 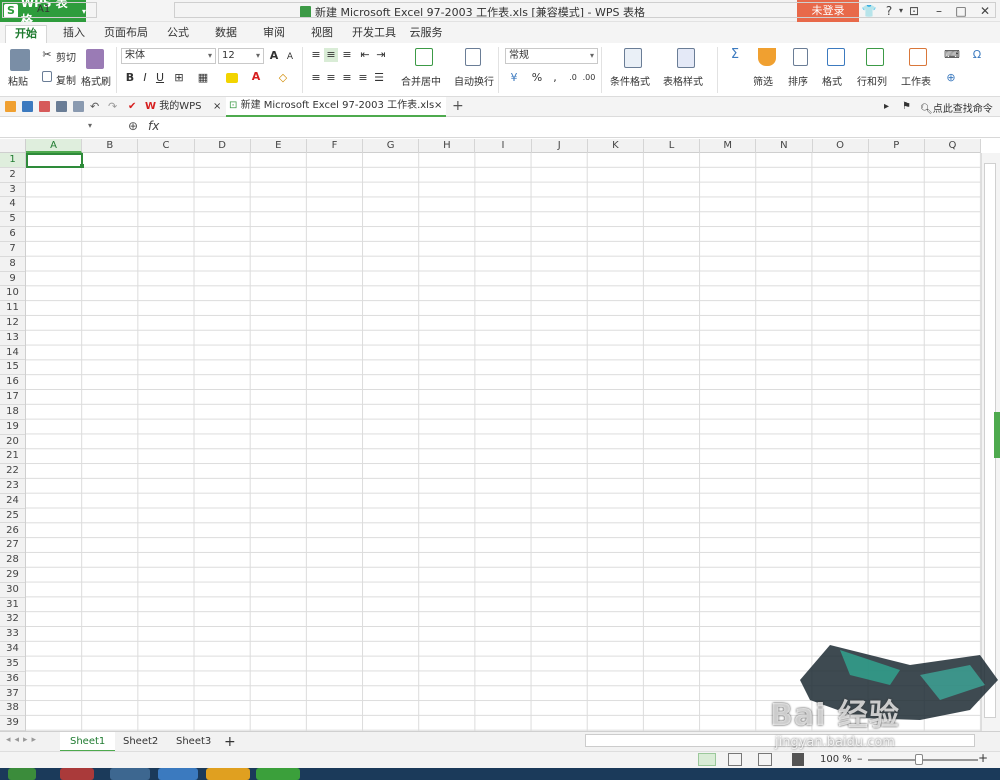 What do you see at coordinates (12, 694) in the screenshot?
I see `row-header-37: 37` at bounding box center [12, 694].